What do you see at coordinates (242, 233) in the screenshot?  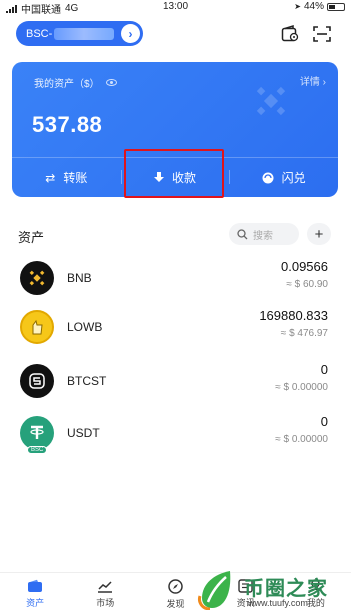 I see `search-icon` at bounding box center [242, 233].